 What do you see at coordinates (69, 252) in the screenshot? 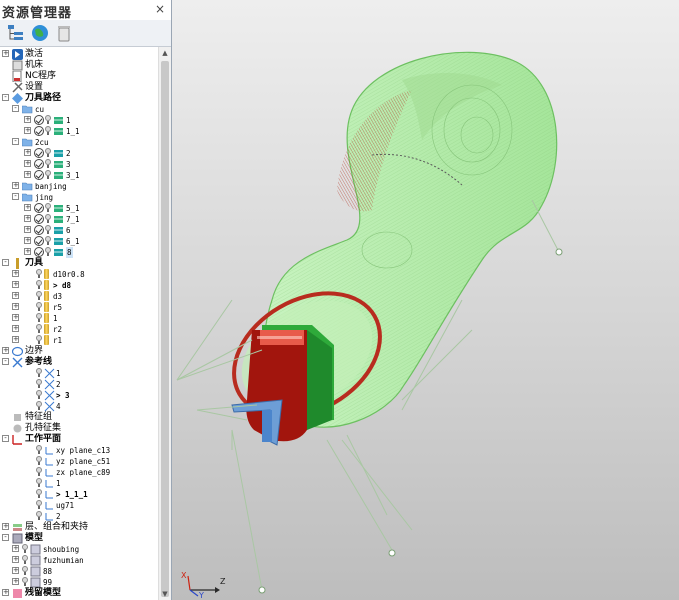
I see `tree-item-label: 8` at bounding box center [69, 252].